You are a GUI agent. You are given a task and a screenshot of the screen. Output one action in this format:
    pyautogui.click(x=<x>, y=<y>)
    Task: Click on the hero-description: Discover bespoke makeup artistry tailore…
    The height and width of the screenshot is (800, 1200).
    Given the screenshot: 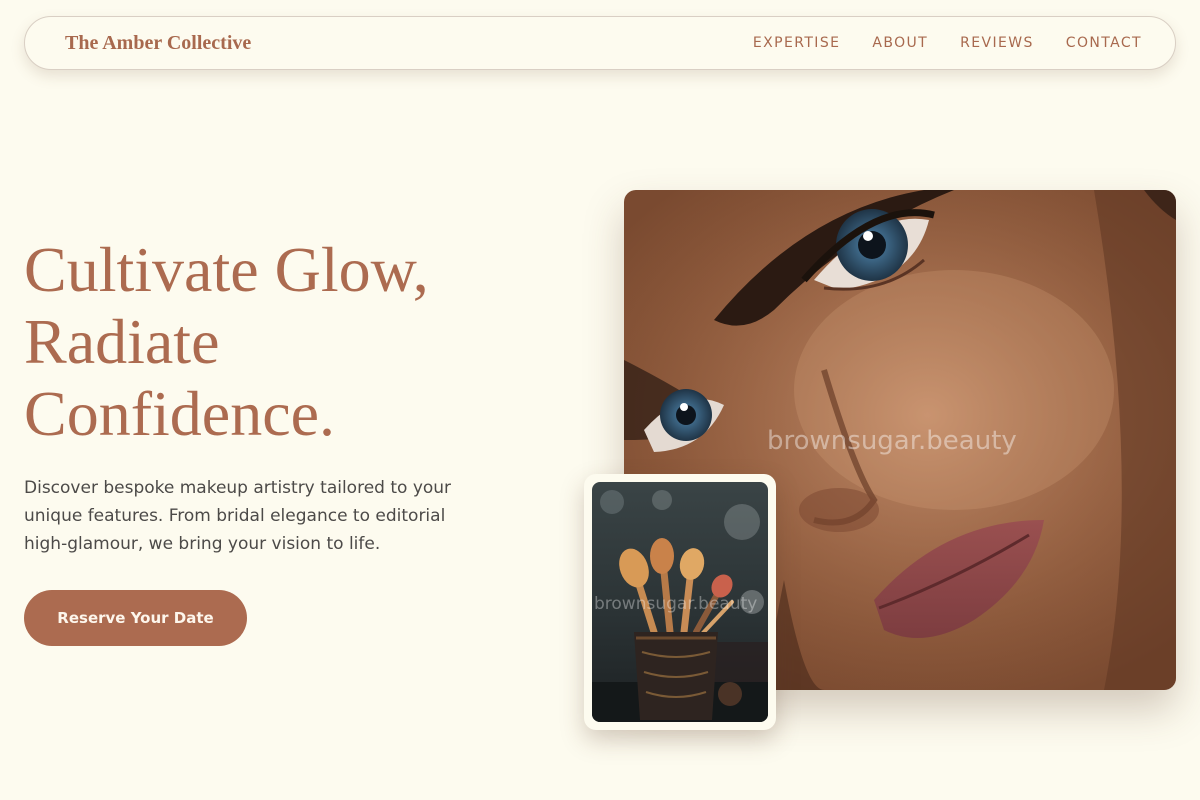 What is the action you would take?
    pyautogui.click(x=238, y=516)
    